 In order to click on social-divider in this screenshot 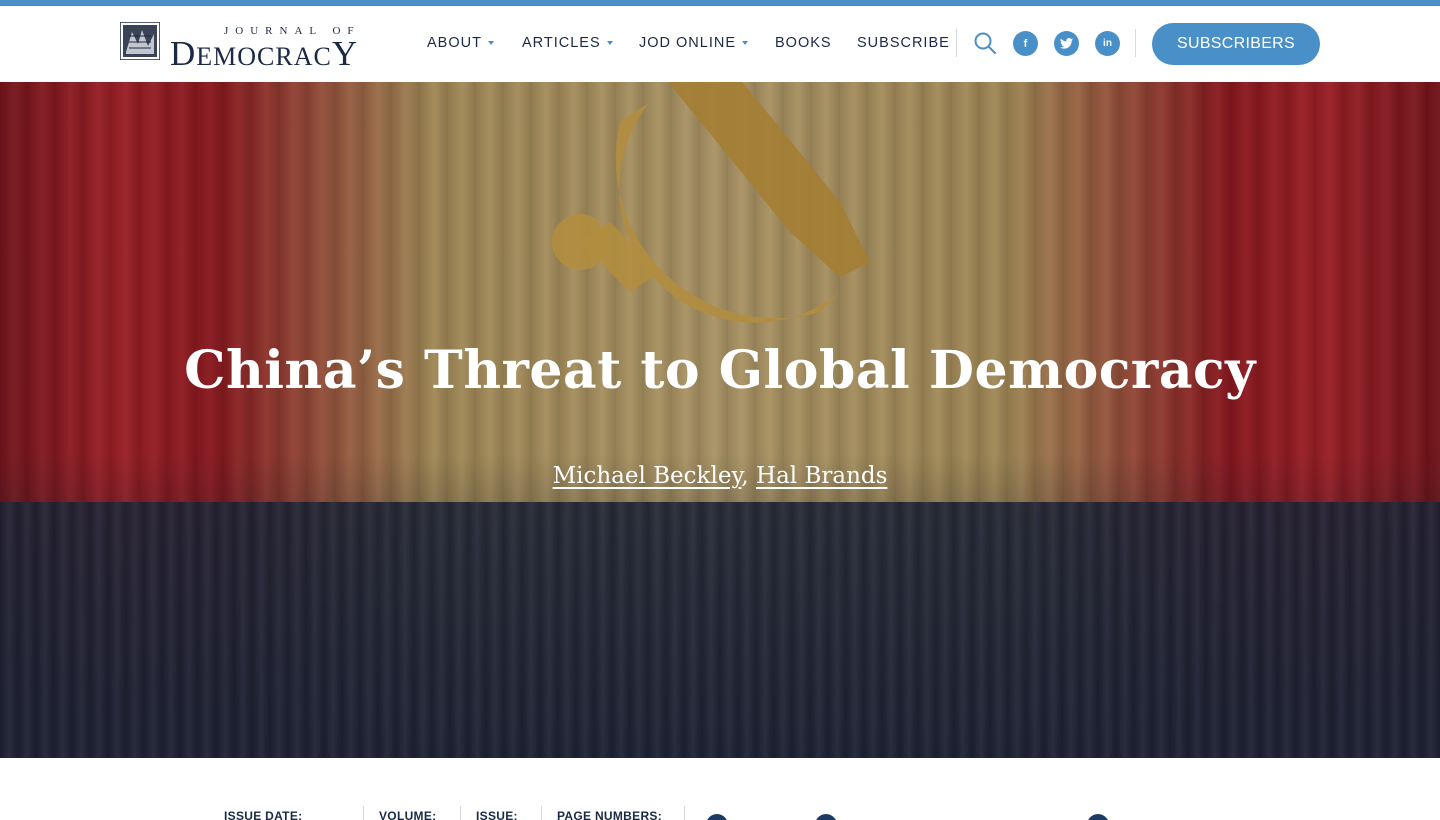, I will do `click(1135, 43)`.